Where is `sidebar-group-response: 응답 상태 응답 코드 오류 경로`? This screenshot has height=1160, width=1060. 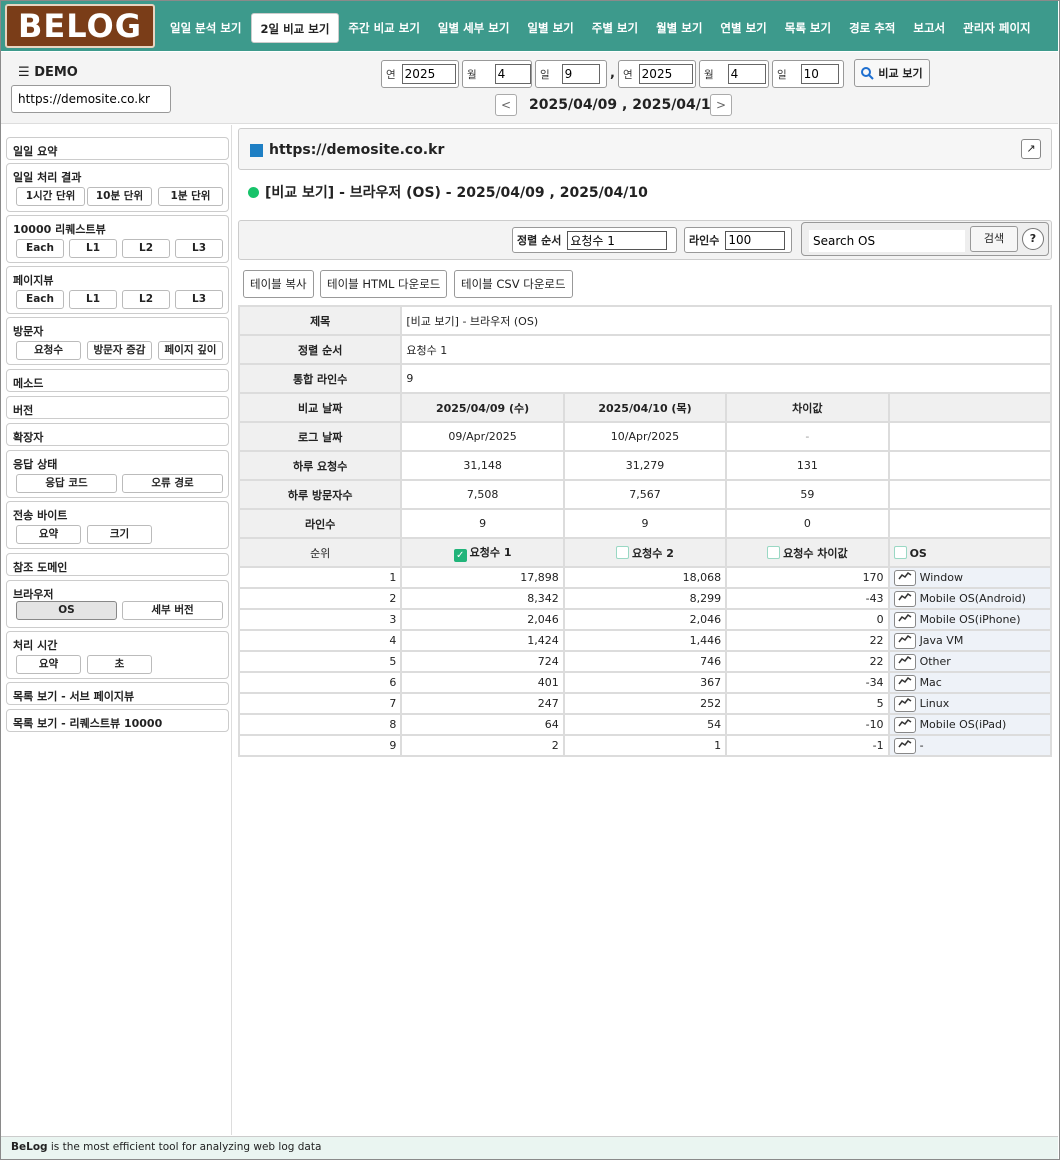
sidebar-group-response: 응답 상태 응답 코드 오류 경로 is located at coordinates (117, 474).